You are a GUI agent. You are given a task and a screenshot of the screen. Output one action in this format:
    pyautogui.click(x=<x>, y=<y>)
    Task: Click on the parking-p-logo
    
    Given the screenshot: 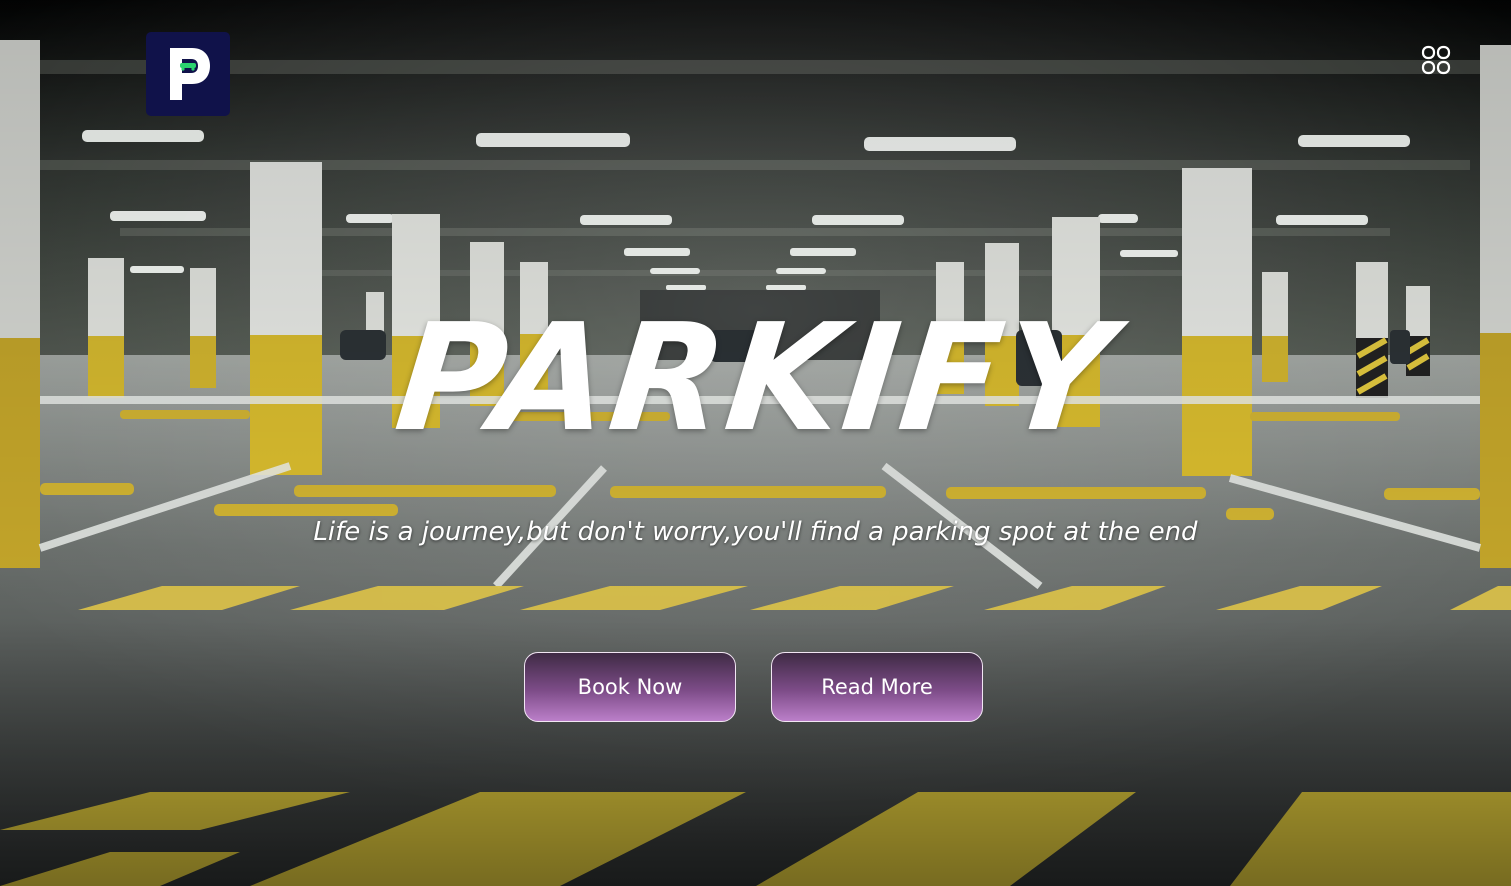 What is the action you would take?
    pyautogui.click(x=190, y=74)
    